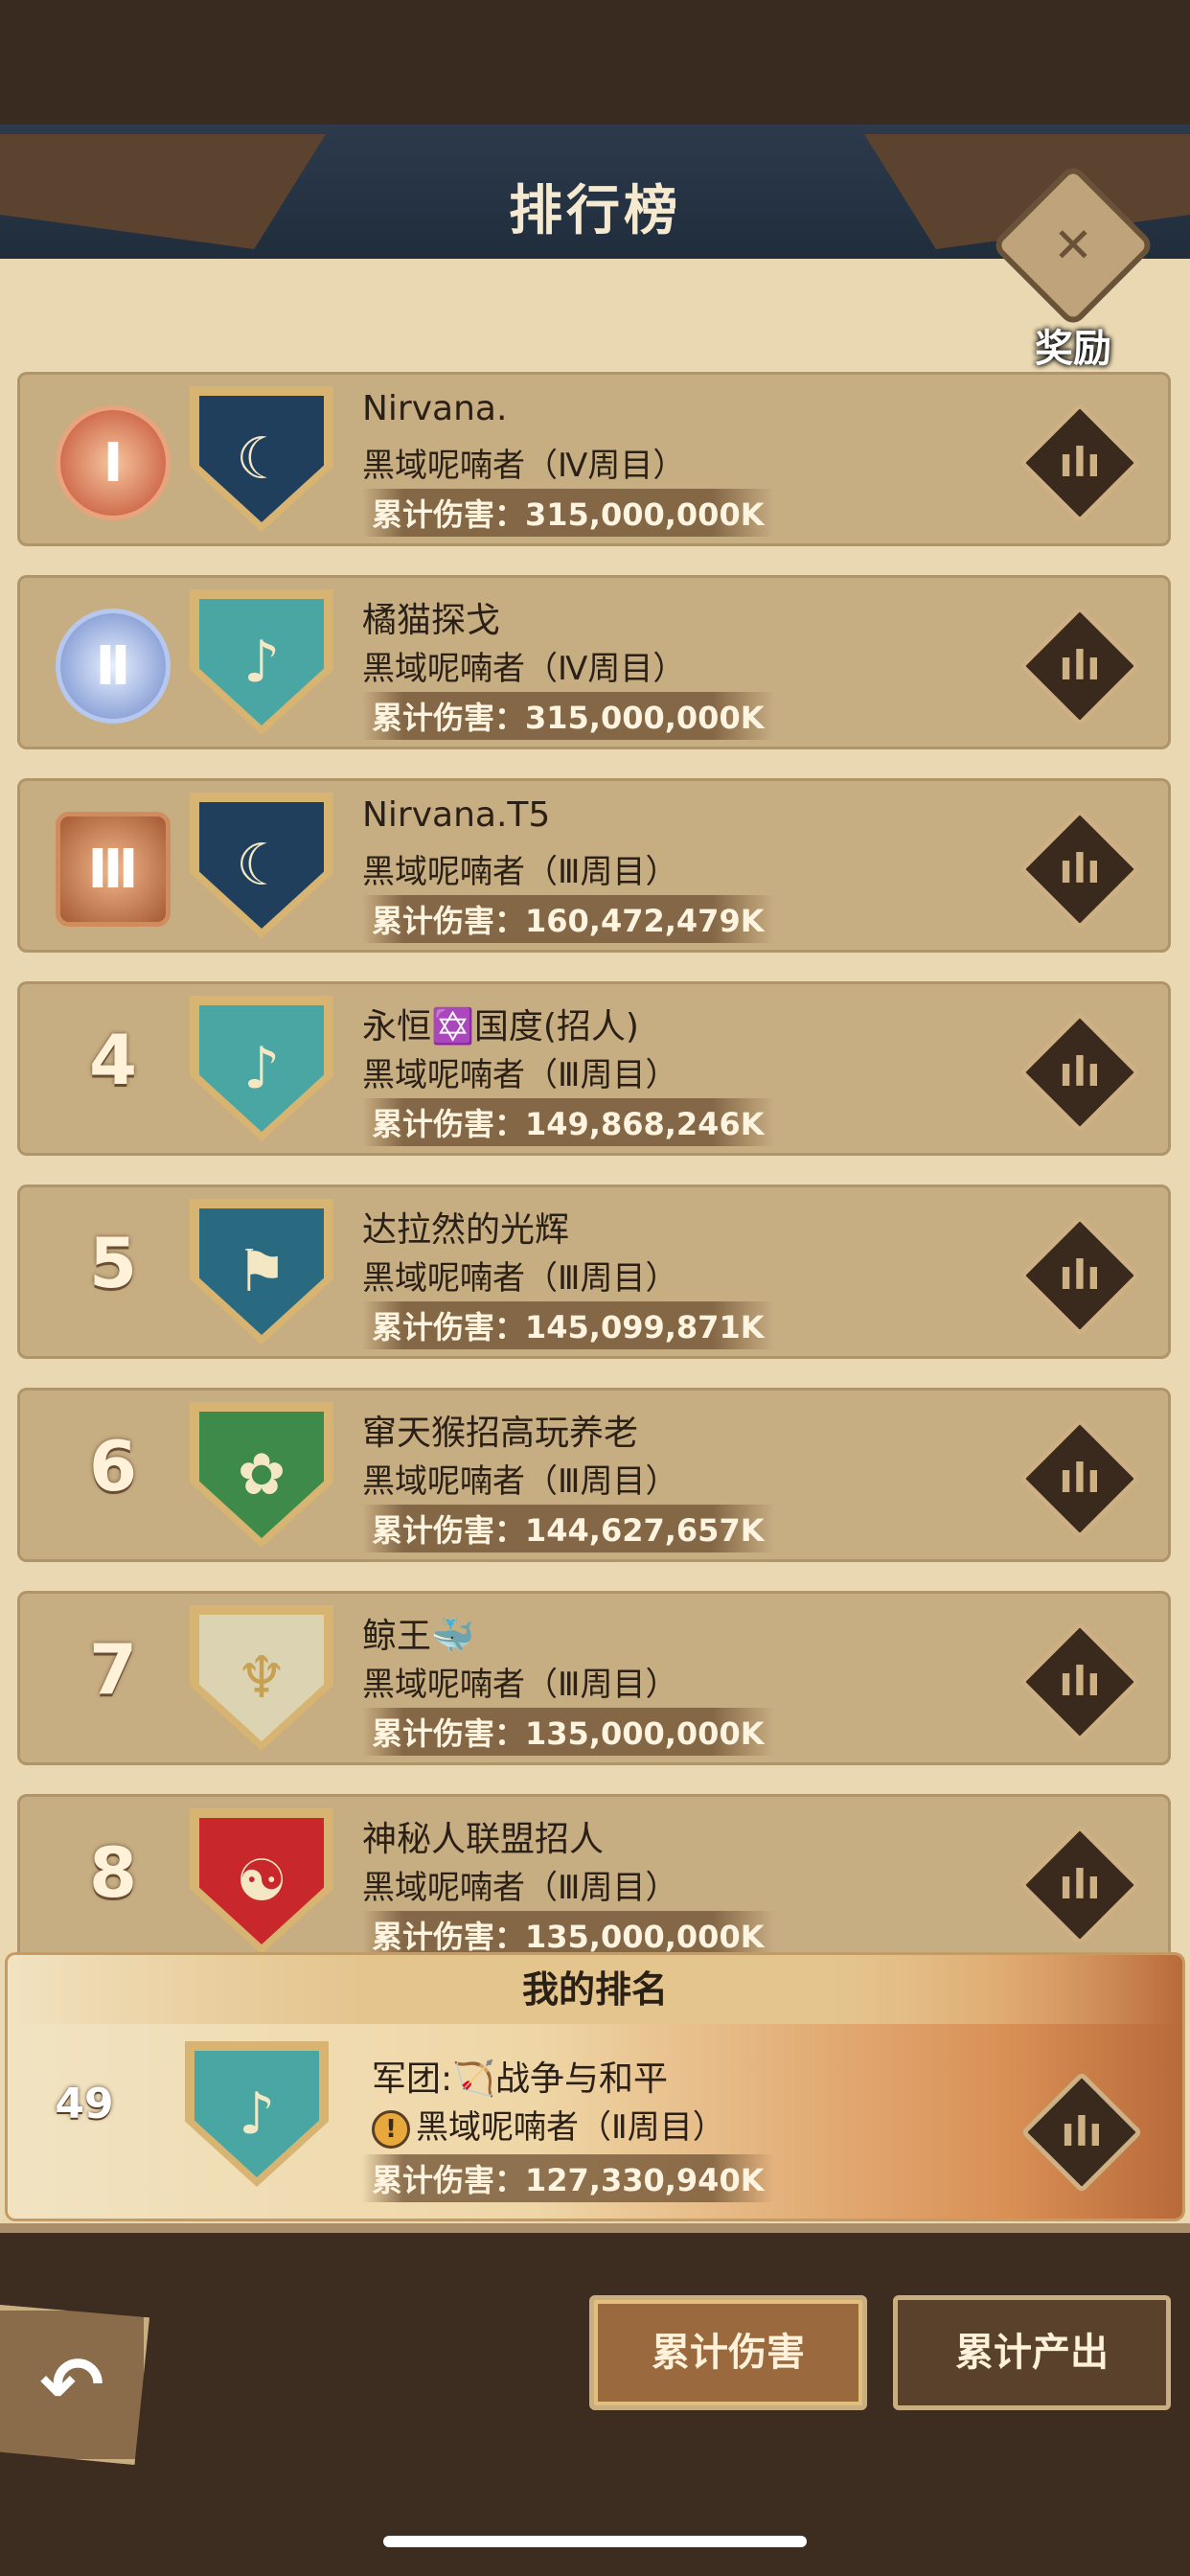  Describe the element at coordinates (262, 1272) in the screenshot. I see `guild-emblem: ⚑` at that location.